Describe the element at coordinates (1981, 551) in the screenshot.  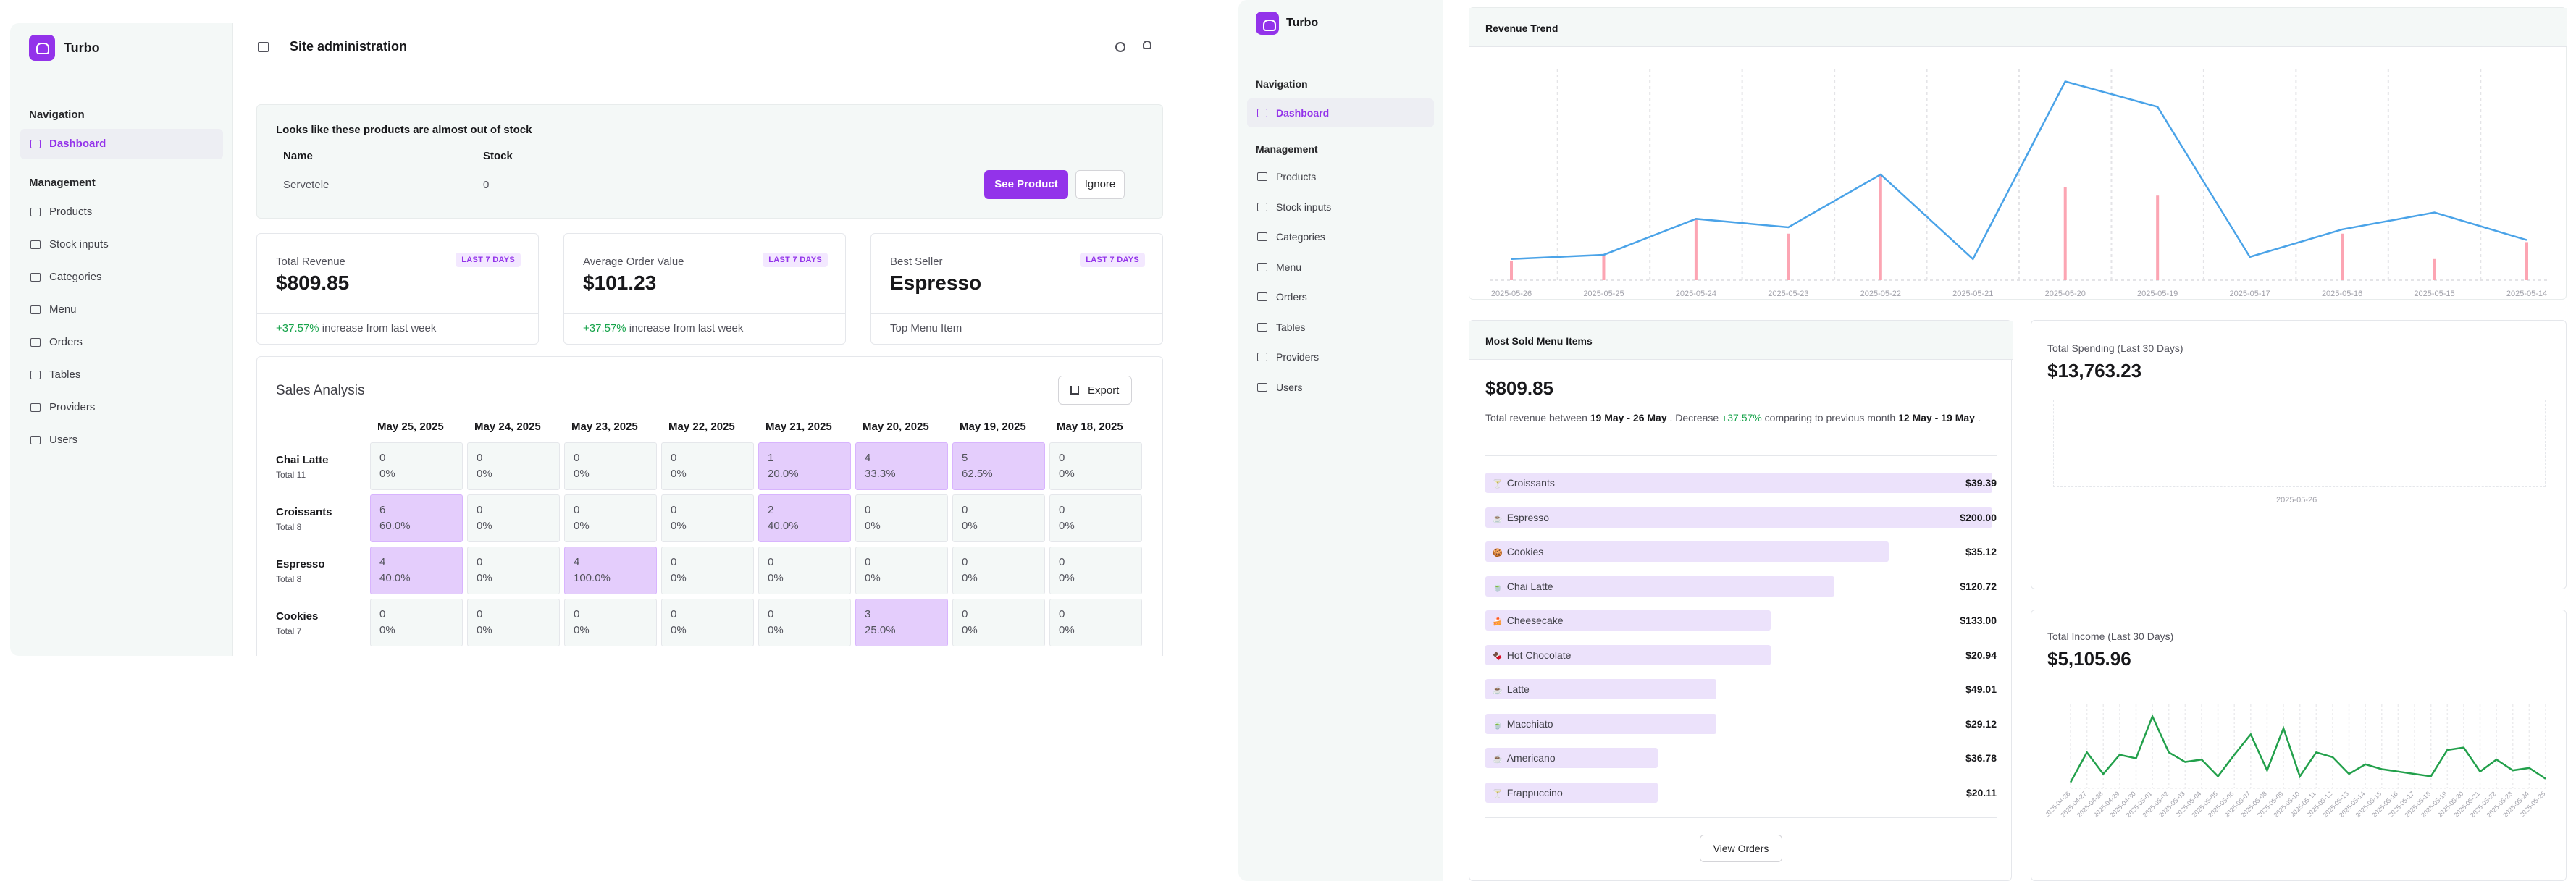
I see `menu-item-value: $35.12` at that location.